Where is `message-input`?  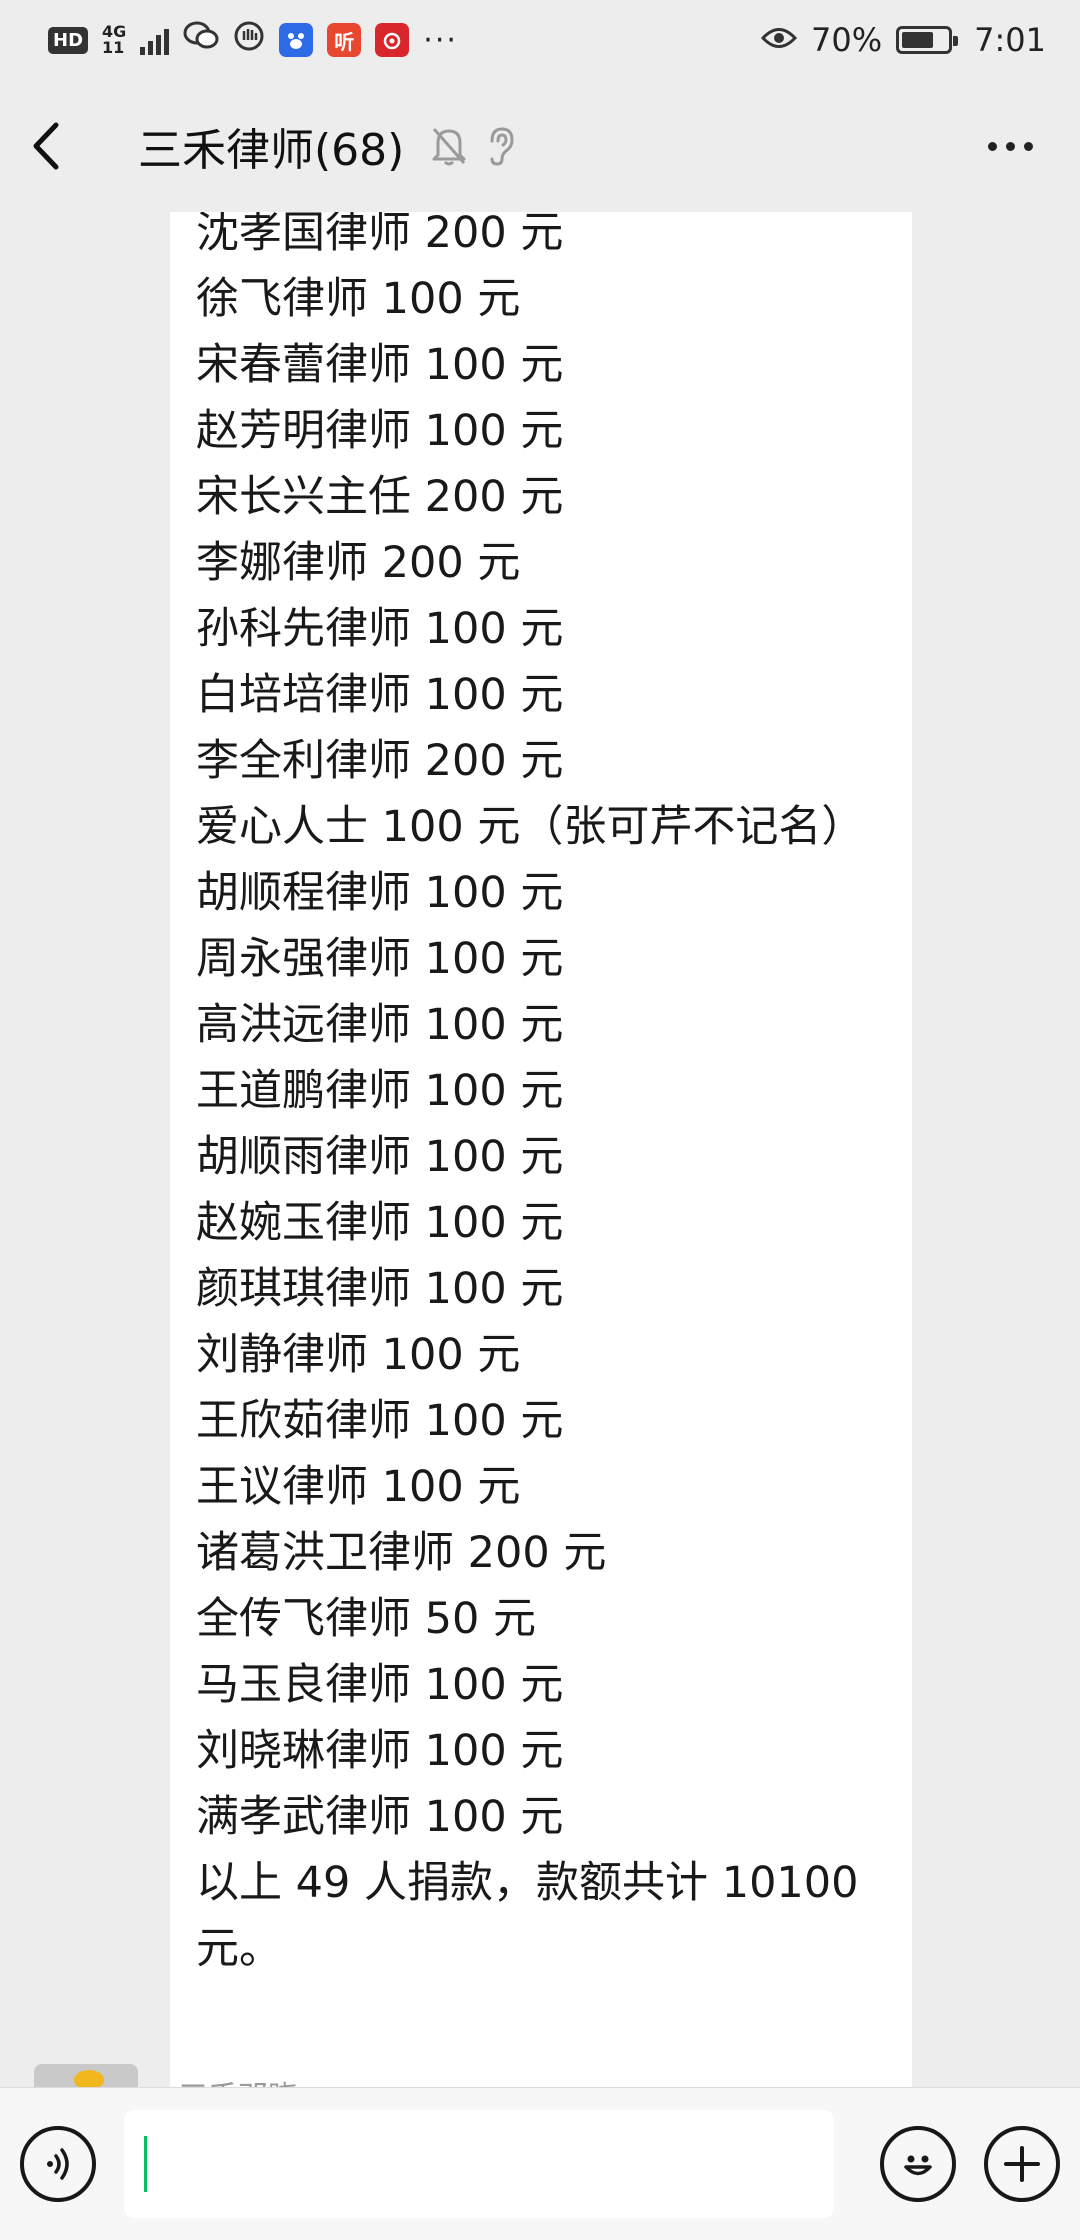 message-input is located at coordinates (479, 2164).